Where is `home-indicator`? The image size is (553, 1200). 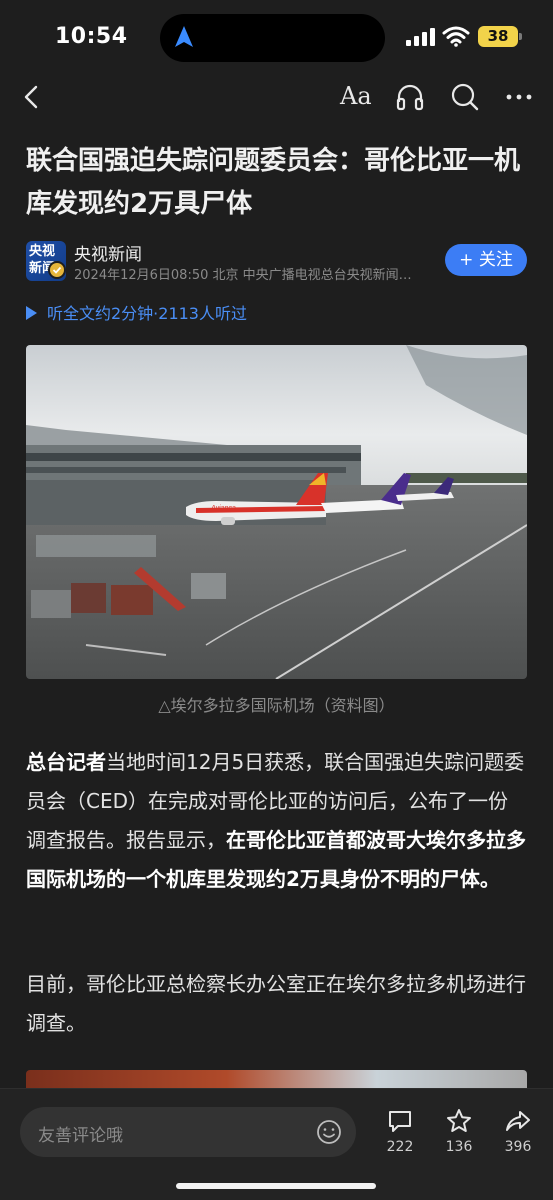
home-indicator is located at coordinates (276, 1186).